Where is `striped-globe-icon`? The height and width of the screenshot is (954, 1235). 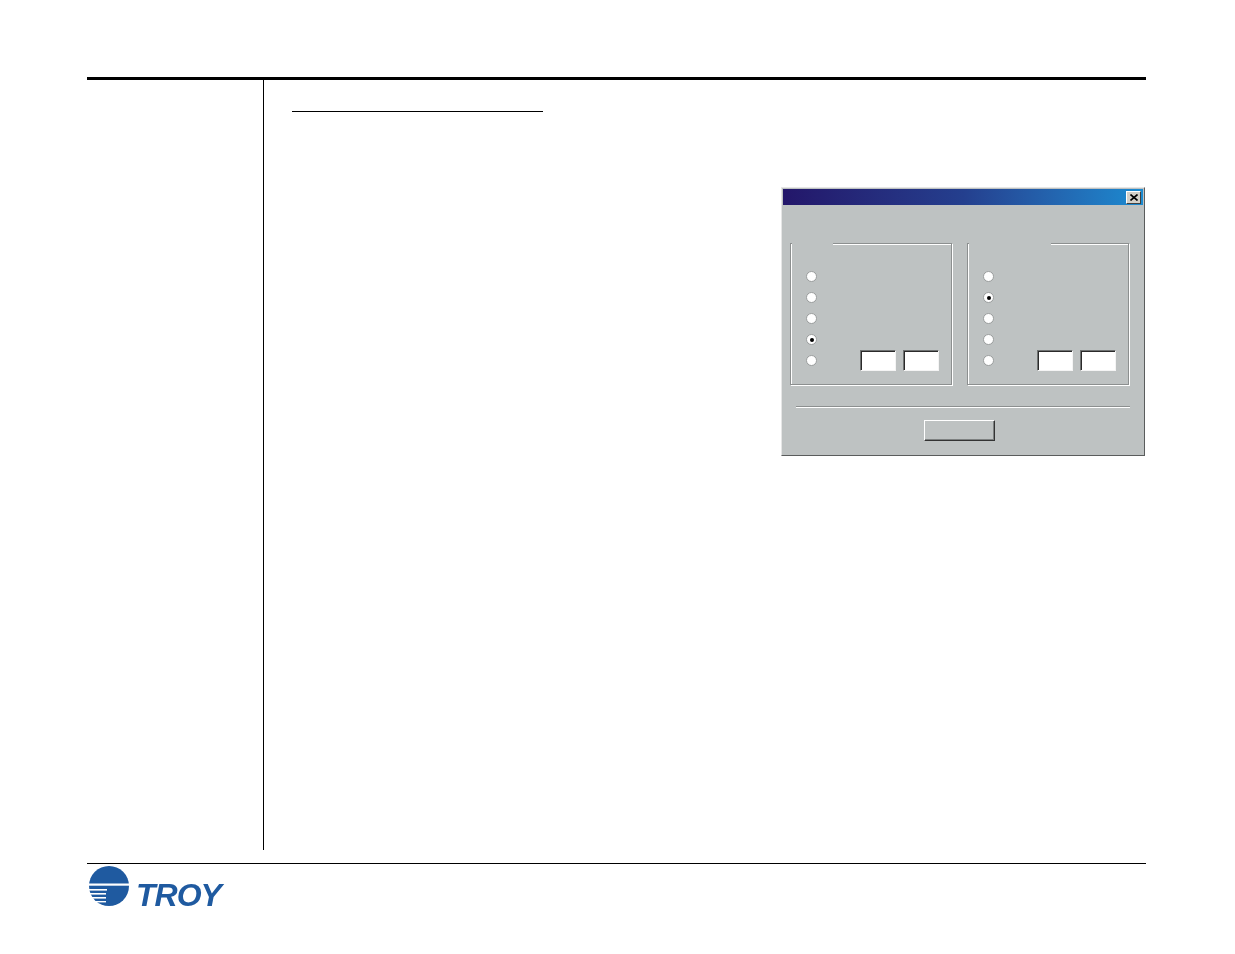
striped-globe-icon is located at coordinates (109, 886).